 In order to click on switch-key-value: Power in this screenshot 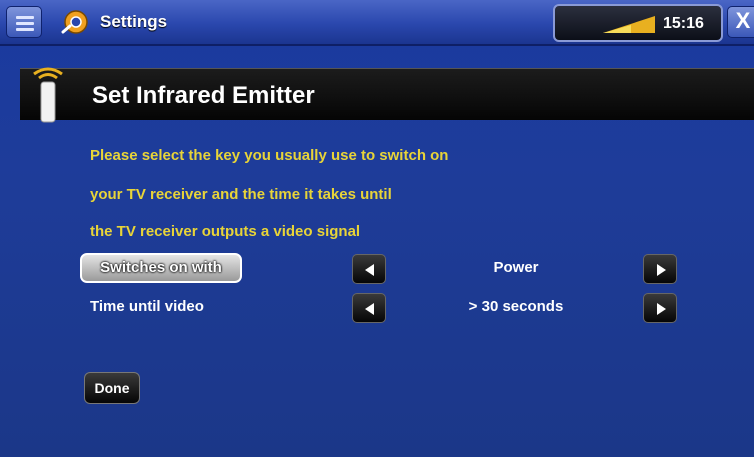, I will do `click(516, 267)`.